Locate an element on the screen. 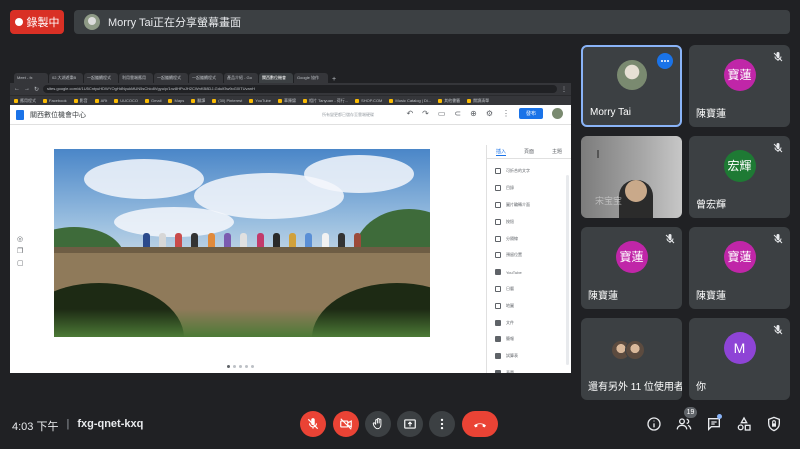  panel-scrollbar is located at coordinates (567, 270).